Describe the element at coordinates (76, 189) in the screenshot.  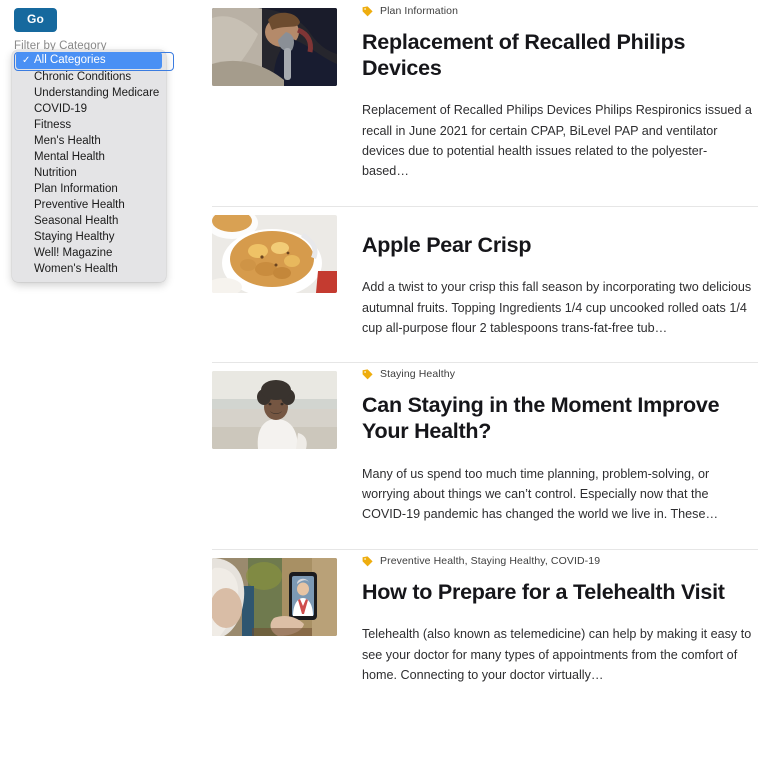
I see `option-label: Plan Information` at that location.